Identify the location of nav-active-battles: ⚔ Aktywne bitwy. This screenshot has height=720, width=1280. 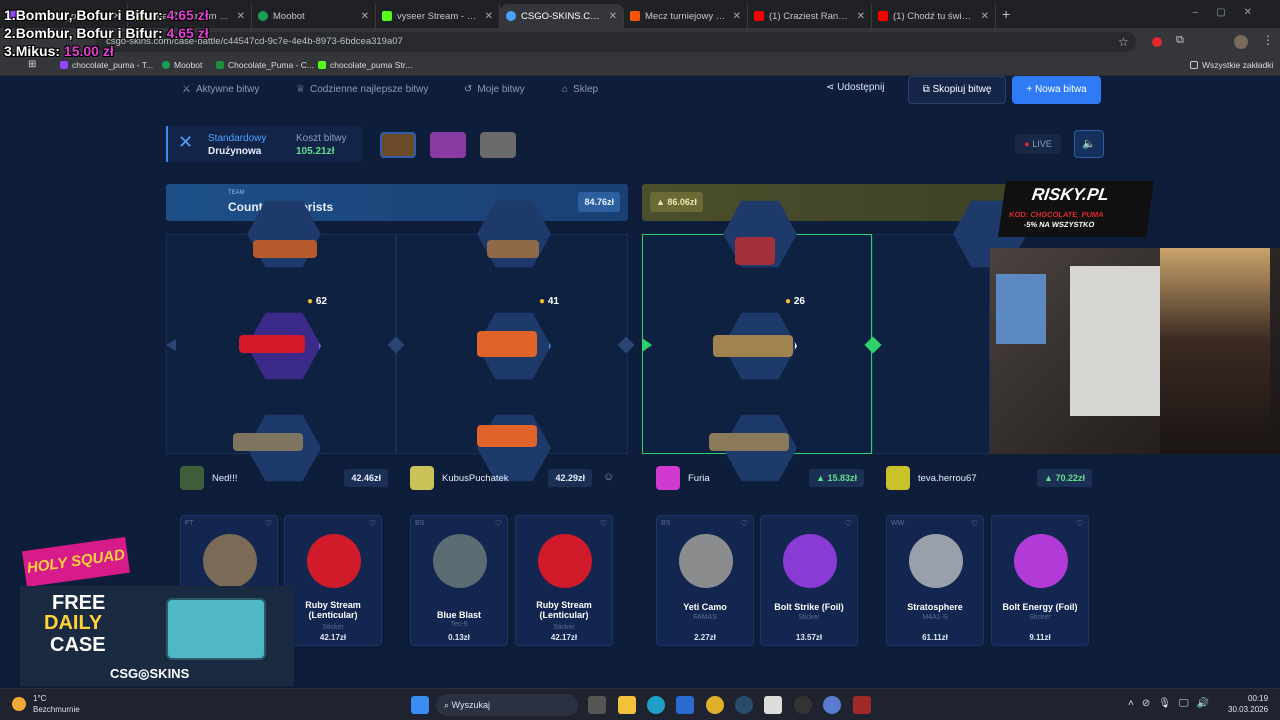
(220, 89).